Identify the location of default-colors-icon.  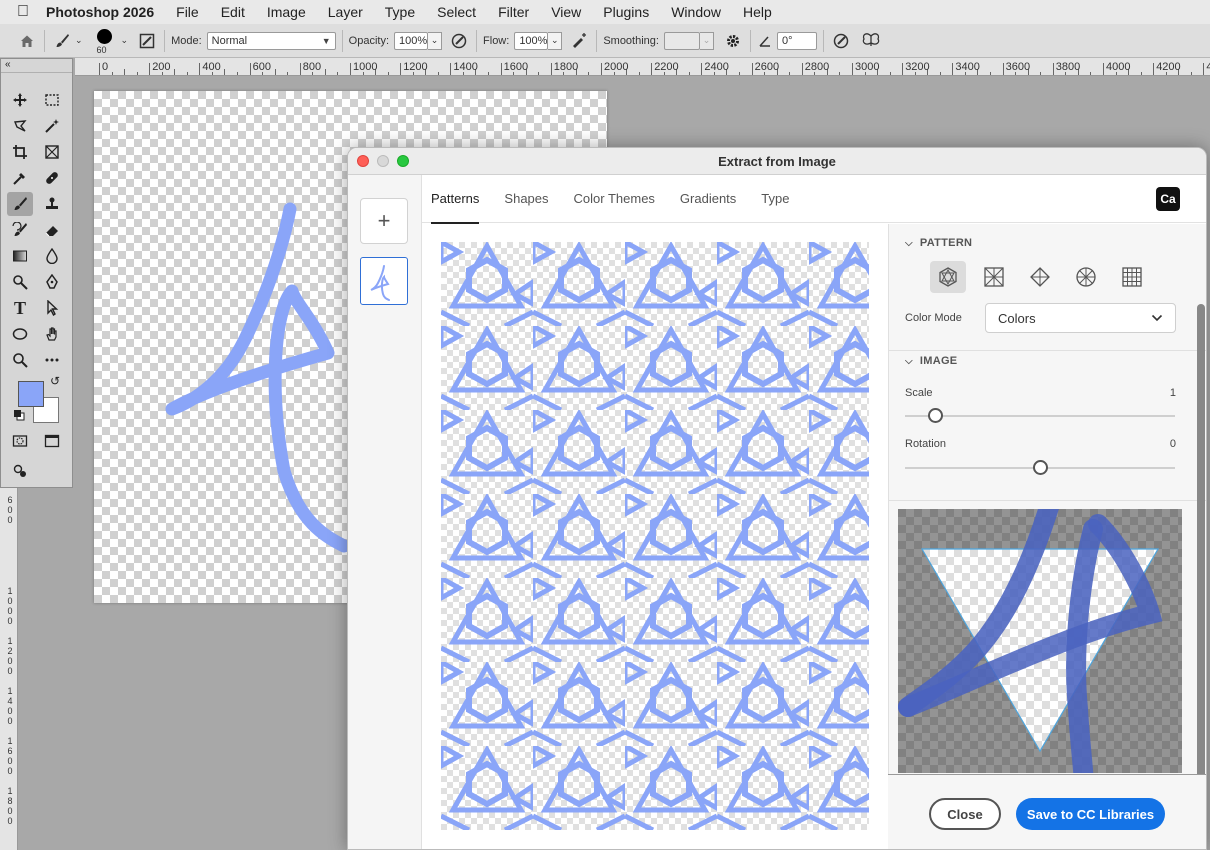
(19, 415).